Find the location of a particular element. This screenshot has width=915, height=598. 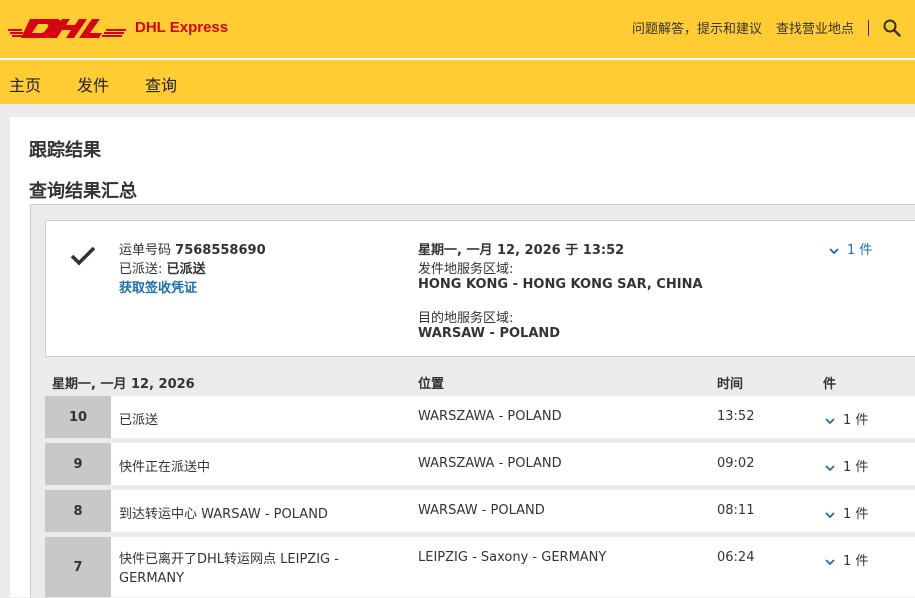

event-number: 10 is located at coordinates (78, 417).